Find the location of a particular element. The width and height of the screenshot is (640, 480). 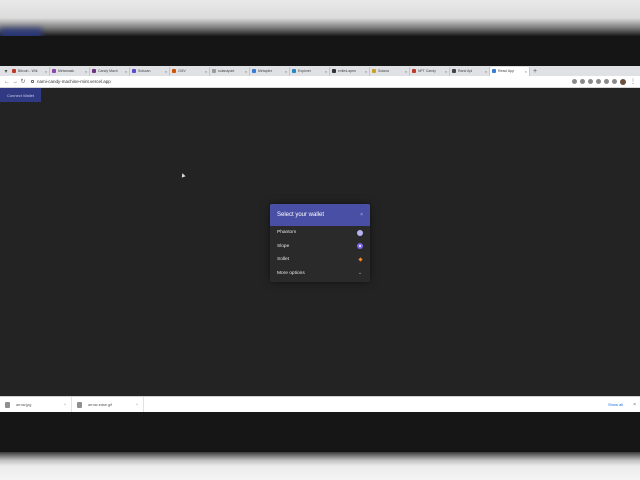

desktop-dark-band is located at coordinates (320, 51).